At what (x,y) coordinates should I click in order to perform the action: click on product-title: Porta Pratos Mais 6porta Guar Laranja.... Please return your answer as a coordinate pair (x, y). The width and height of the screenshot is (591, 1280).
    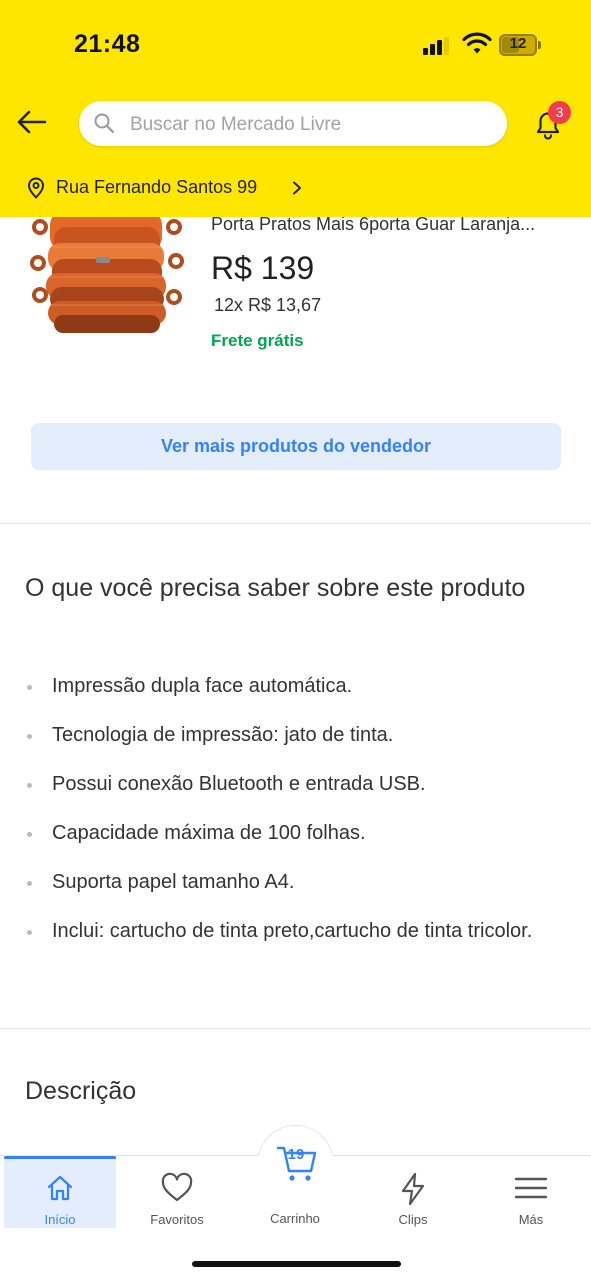
    Looking at the image, I should click on (373, 224).